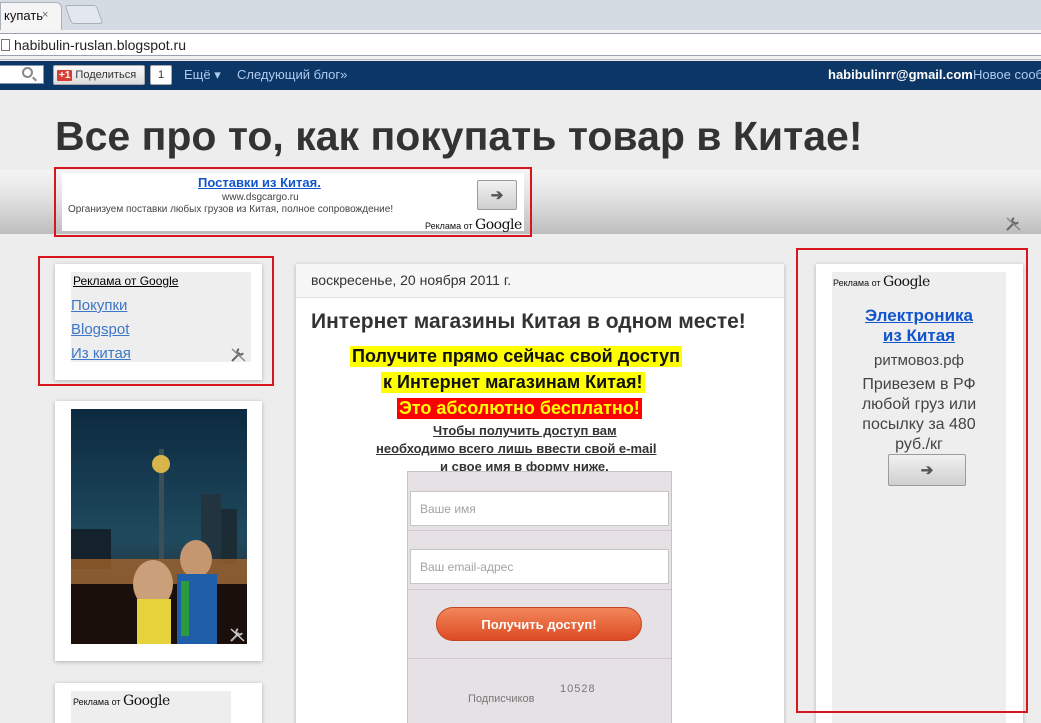 Image resolution: width=1041 pixels, height=723 pixels. I want to click on promo-line-1: Получите прямо сейчас свой доступ, so click(516, 356).